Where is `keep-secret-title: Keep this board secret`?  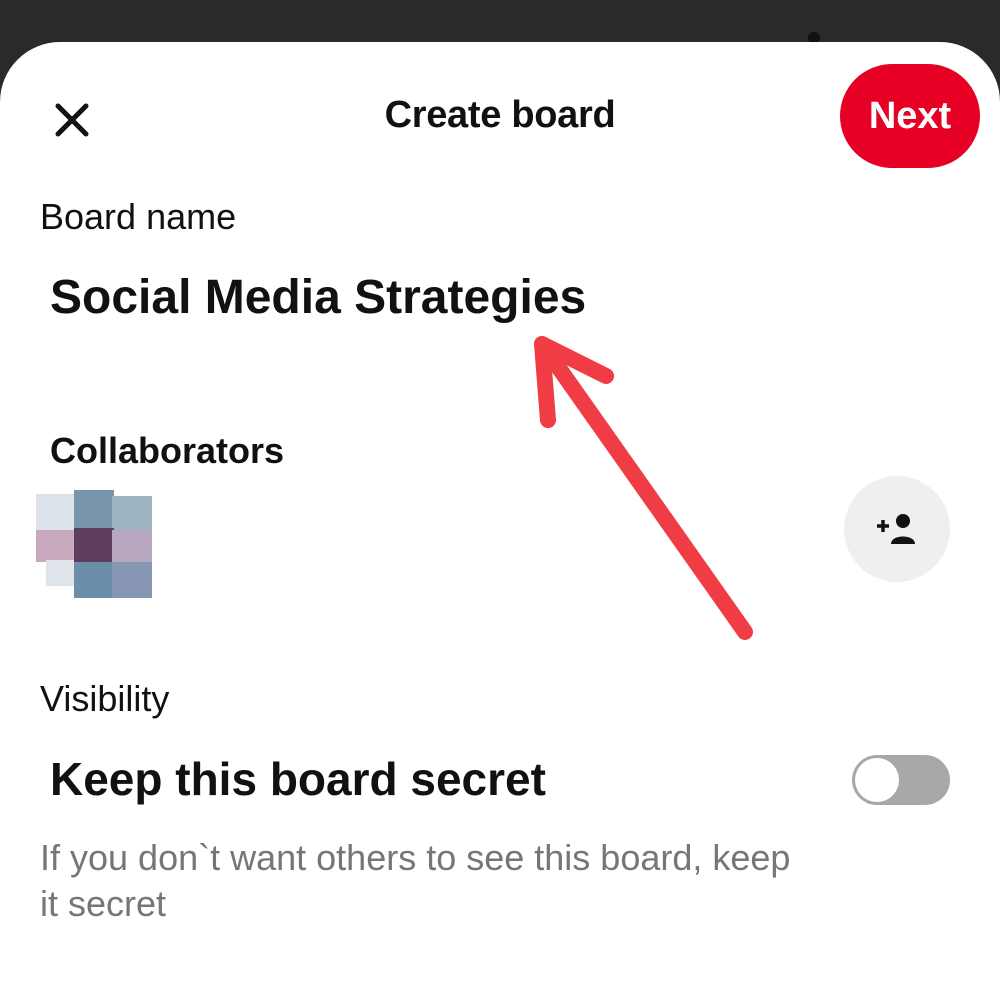
keep-secret-title: Keep this board secret is located at coordinates (298, 779).